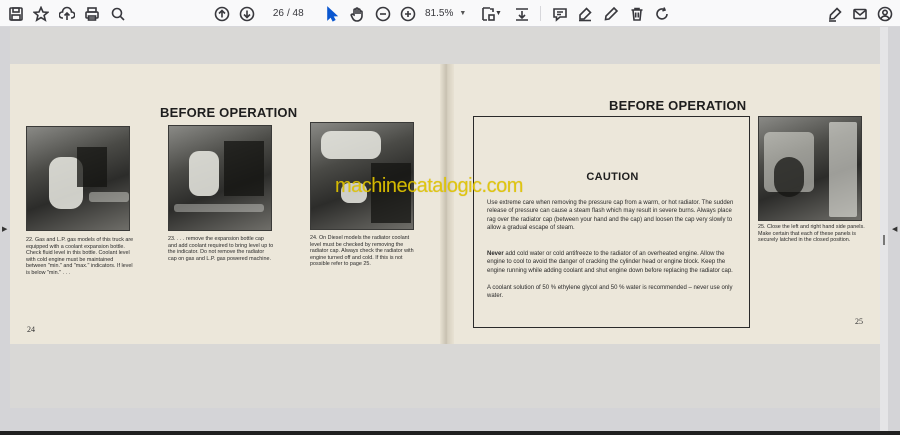 The image size is (900, 435). Describe the element at coordinates (894, 229) in the screenshot. I see `side-panel-toggle-icon: ◀` at that location.